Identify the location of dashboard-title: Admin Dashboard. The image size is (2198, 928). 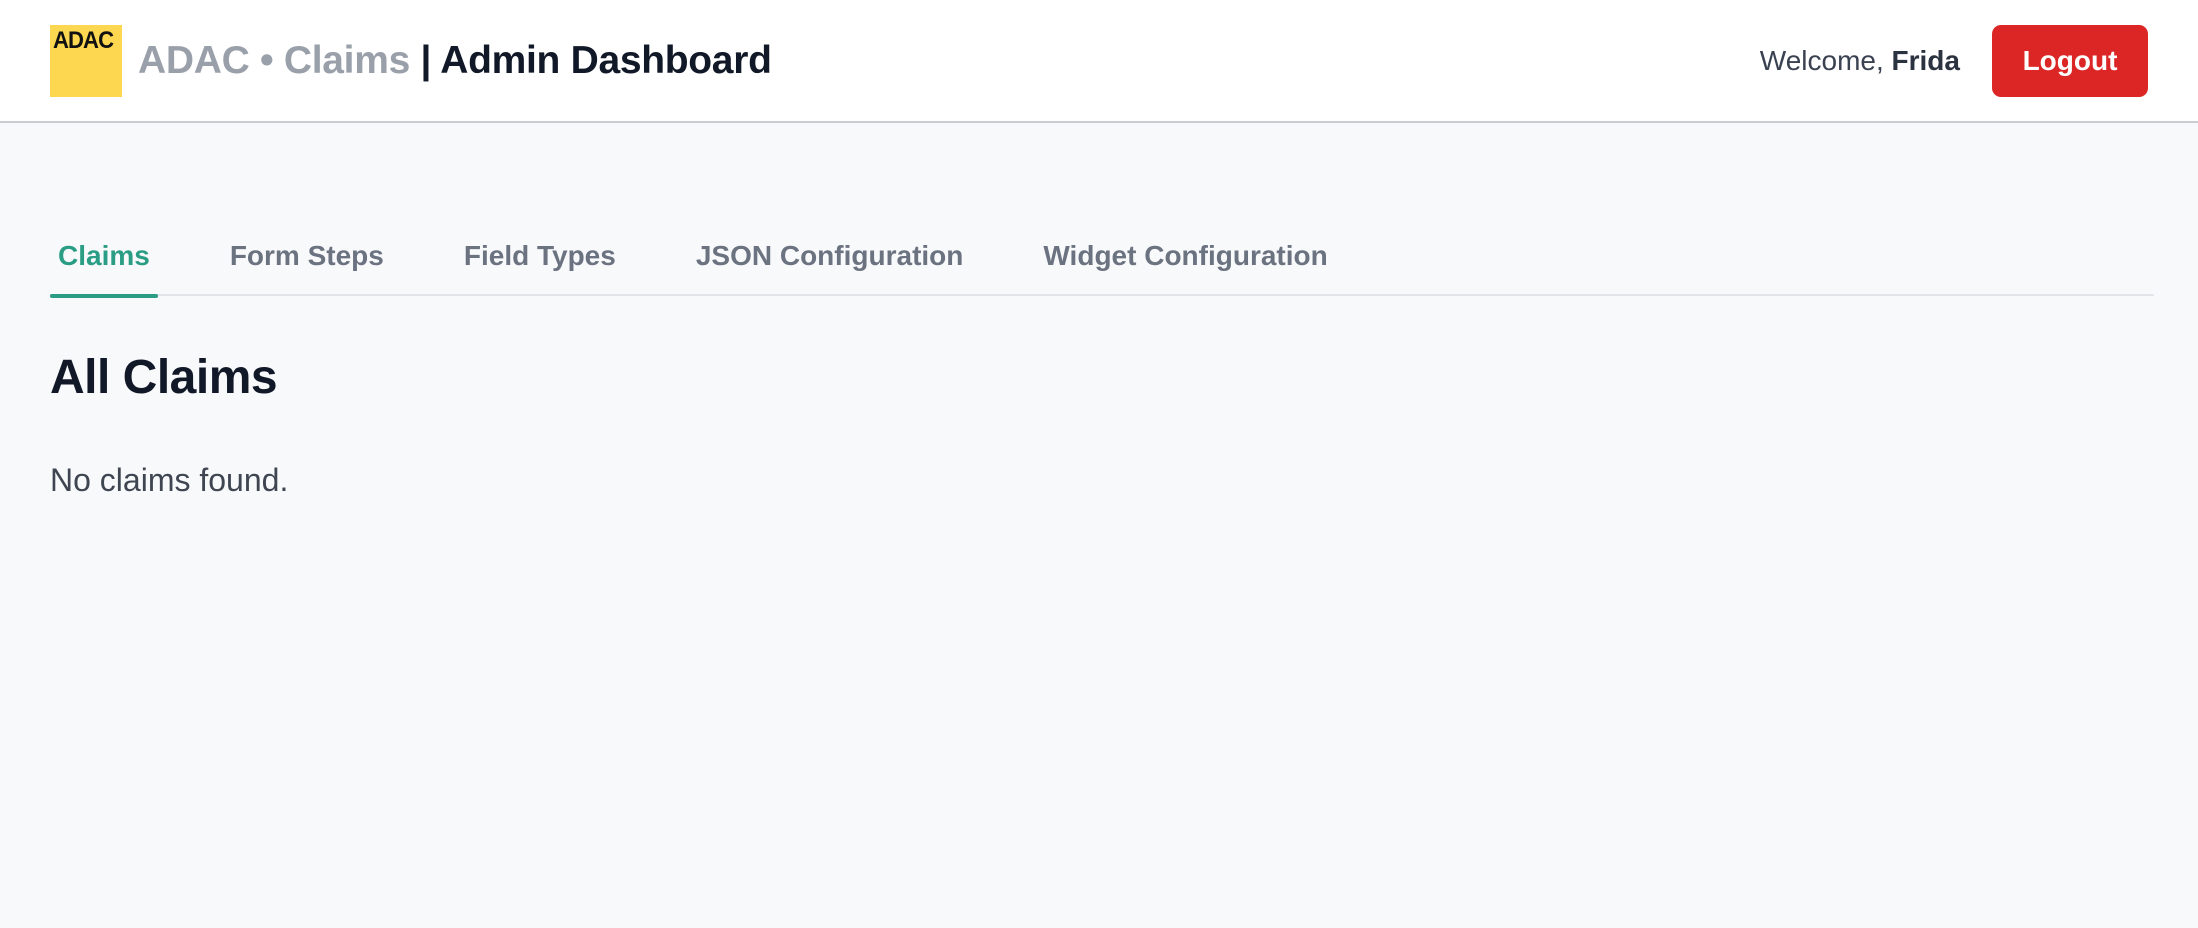
(606, 60).